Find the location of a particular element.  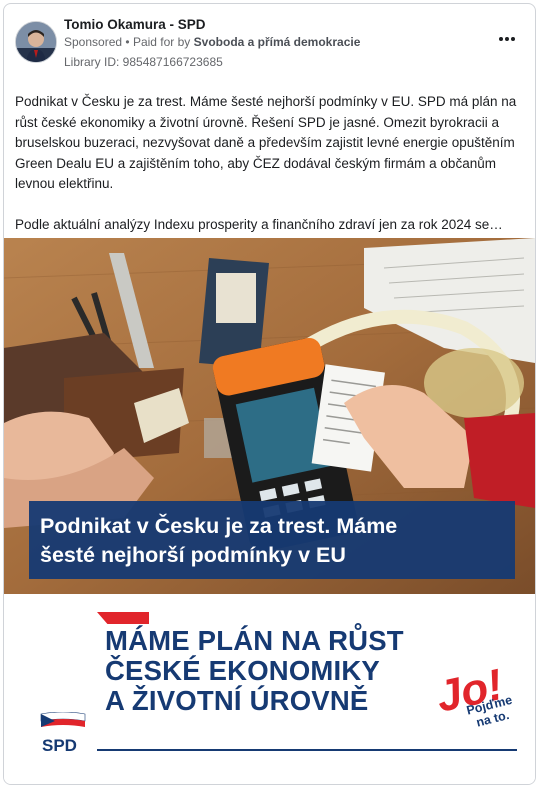

avatar-photo is located at coordinates (36, 42).